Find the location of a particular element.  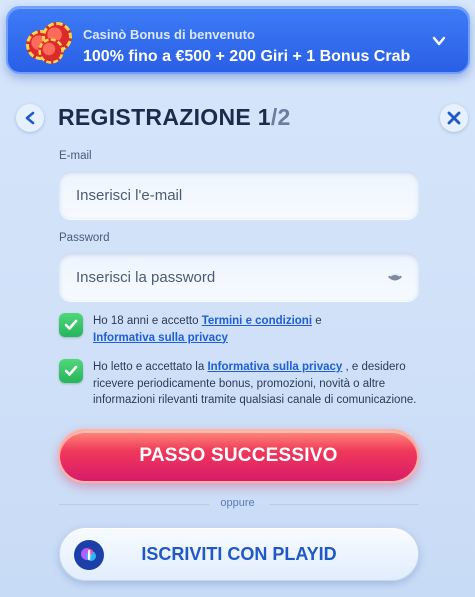

casino-chips-icon is located at coordinates (51, 43).